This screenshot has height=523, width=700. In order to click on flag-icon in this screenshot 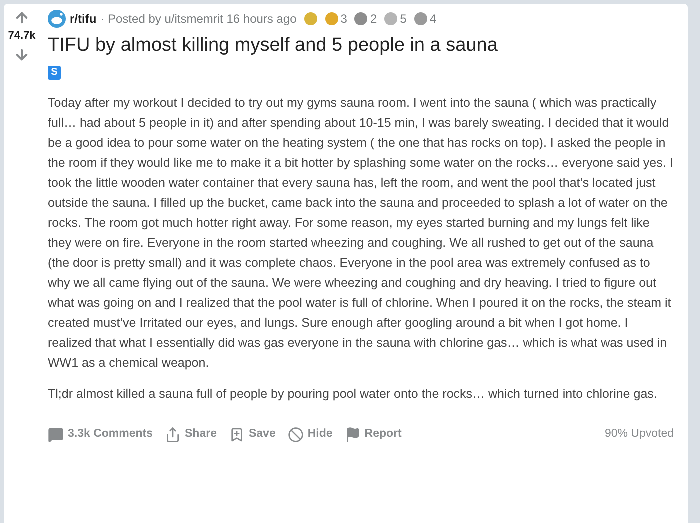, I will do `click(352, 434)`.